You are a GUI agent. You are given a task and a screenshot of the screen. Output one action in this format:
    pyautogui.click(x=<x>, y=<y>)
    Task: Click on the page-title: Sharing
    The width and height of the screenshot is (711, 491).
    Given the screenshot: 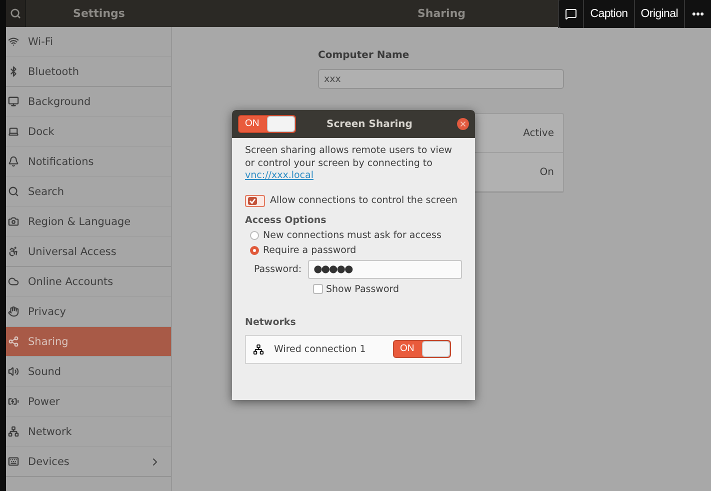 What is the action you would take?
    pyautogui.click(x=441, y=13)
    